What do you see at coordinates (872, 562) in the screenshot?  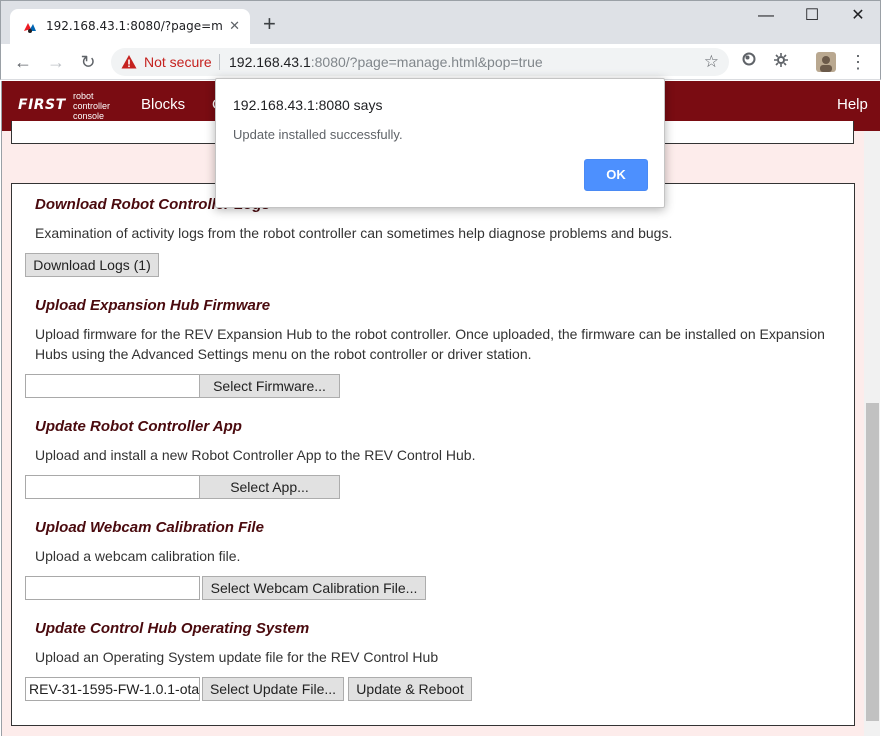 I see `scrollbar-thumb` at bounding box center [872, 562].